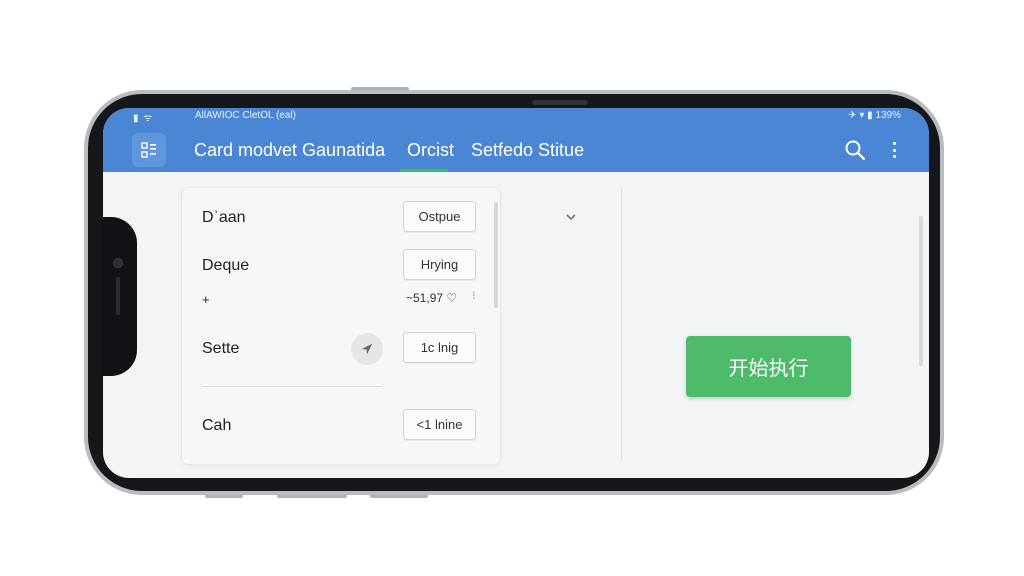 This screenshot has height=576, width=1024. I want to click on grid-menu-icon, so click(148, 150).